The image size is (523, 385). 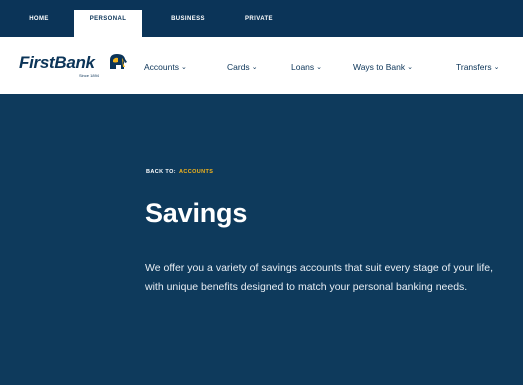 What do you see at coordinates (161, 67) in the screenshot?
I see `nav-accounts-label: Accounts` at bounding box center [161, 67].